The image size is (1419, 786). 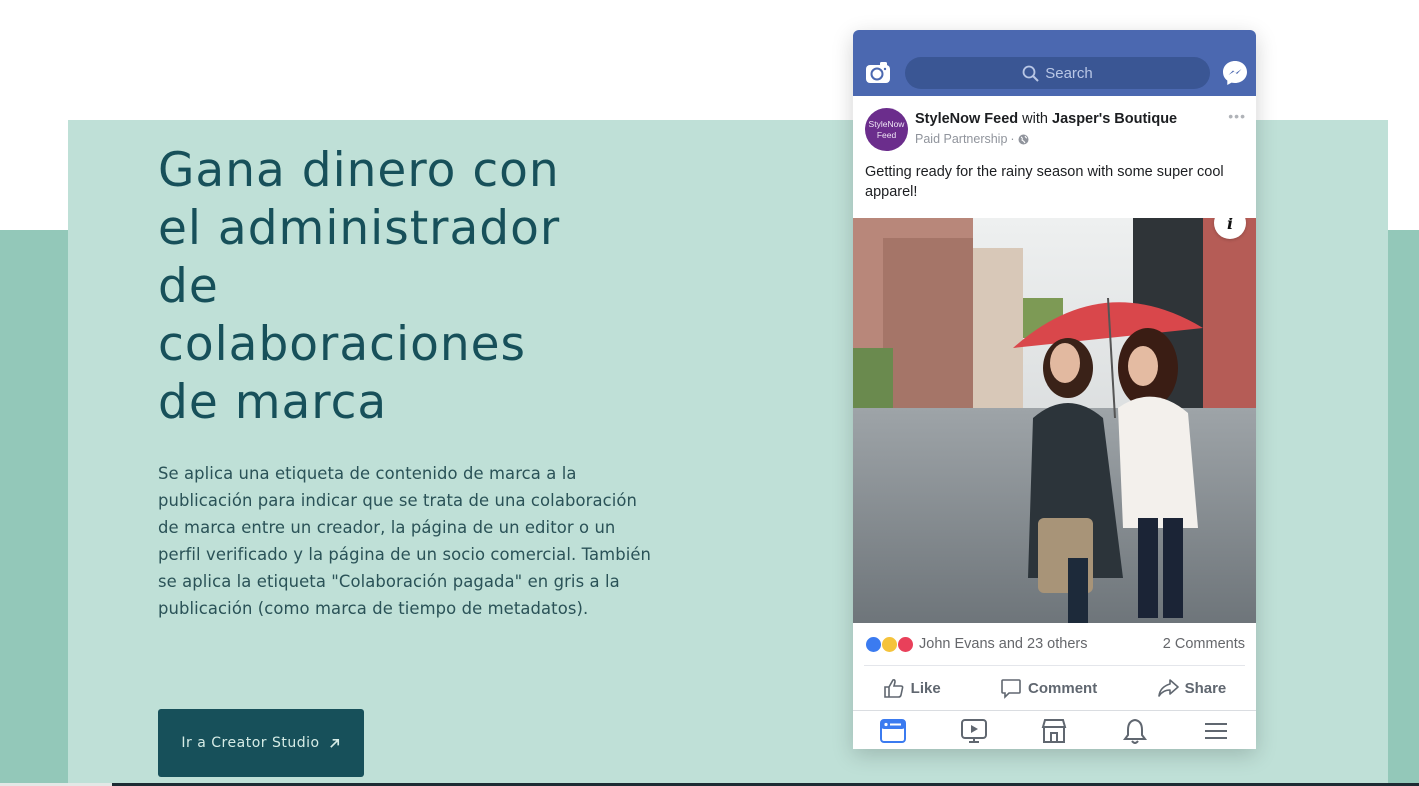 What do you see at coordinates (1023, 139) in the screenshot?
I see `globe-icon` at bounding box center [1023, 139].